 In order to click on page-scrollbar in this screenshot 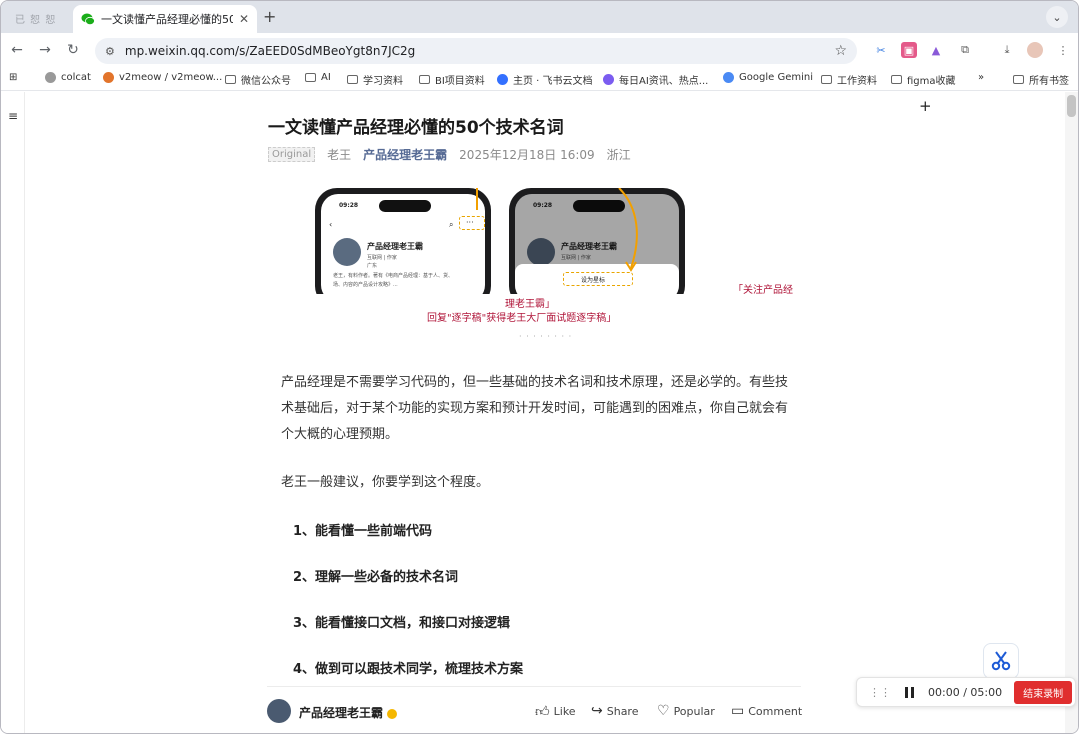, I will do `click(1071, 412)`.